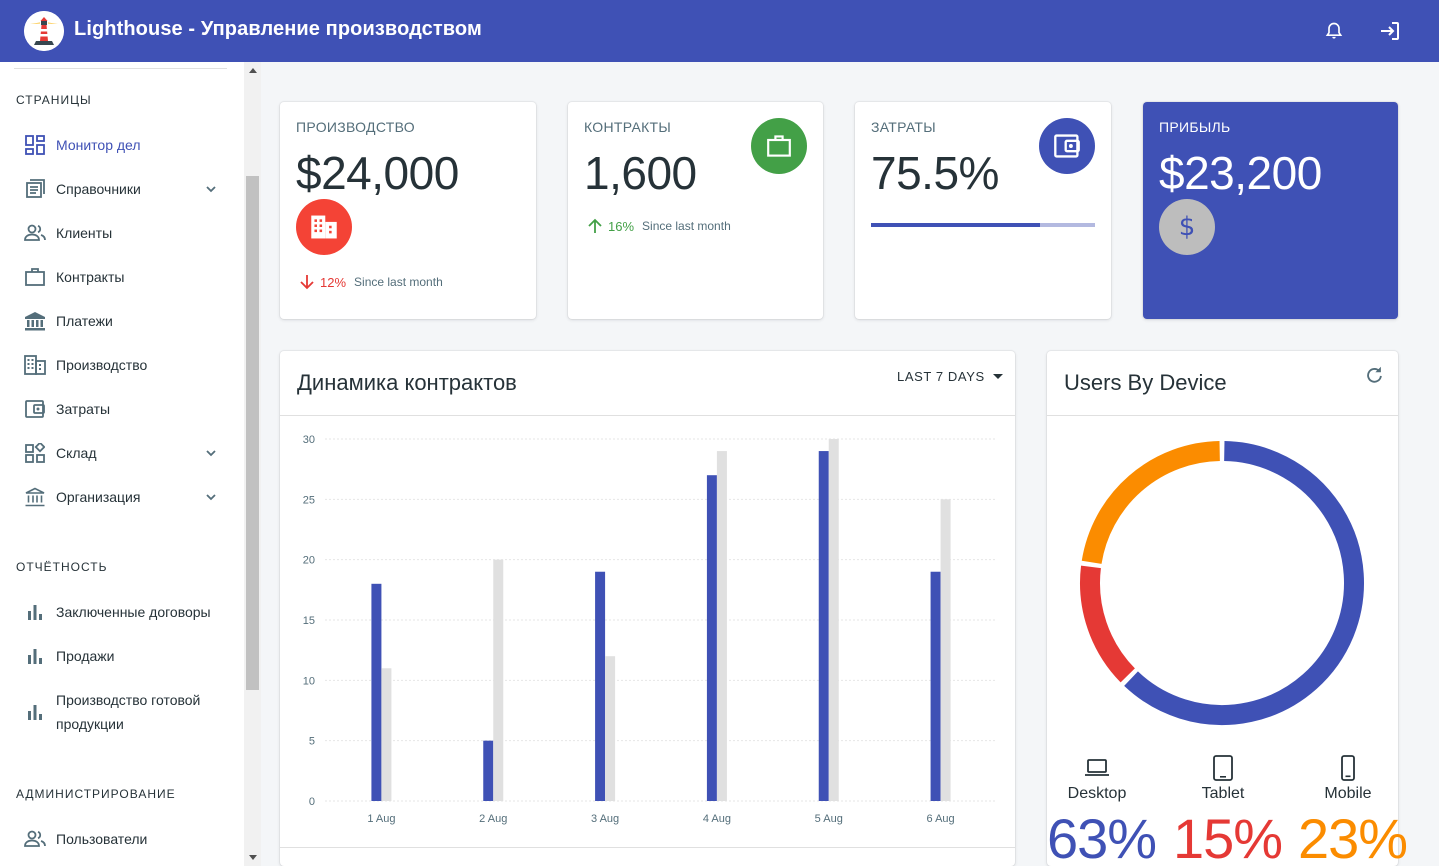 Image resolution: width=1439 pixels, height=866 pixels. I want to click on sidebar-item-label: Организация, so click(98, 497).